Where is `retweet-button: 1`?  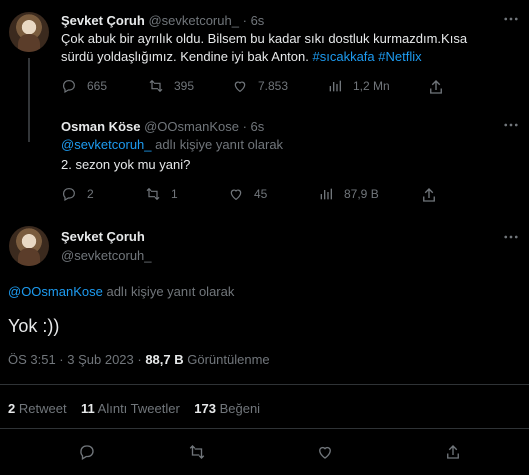 retweet-button: 1 is located at coordinates (161, 194).